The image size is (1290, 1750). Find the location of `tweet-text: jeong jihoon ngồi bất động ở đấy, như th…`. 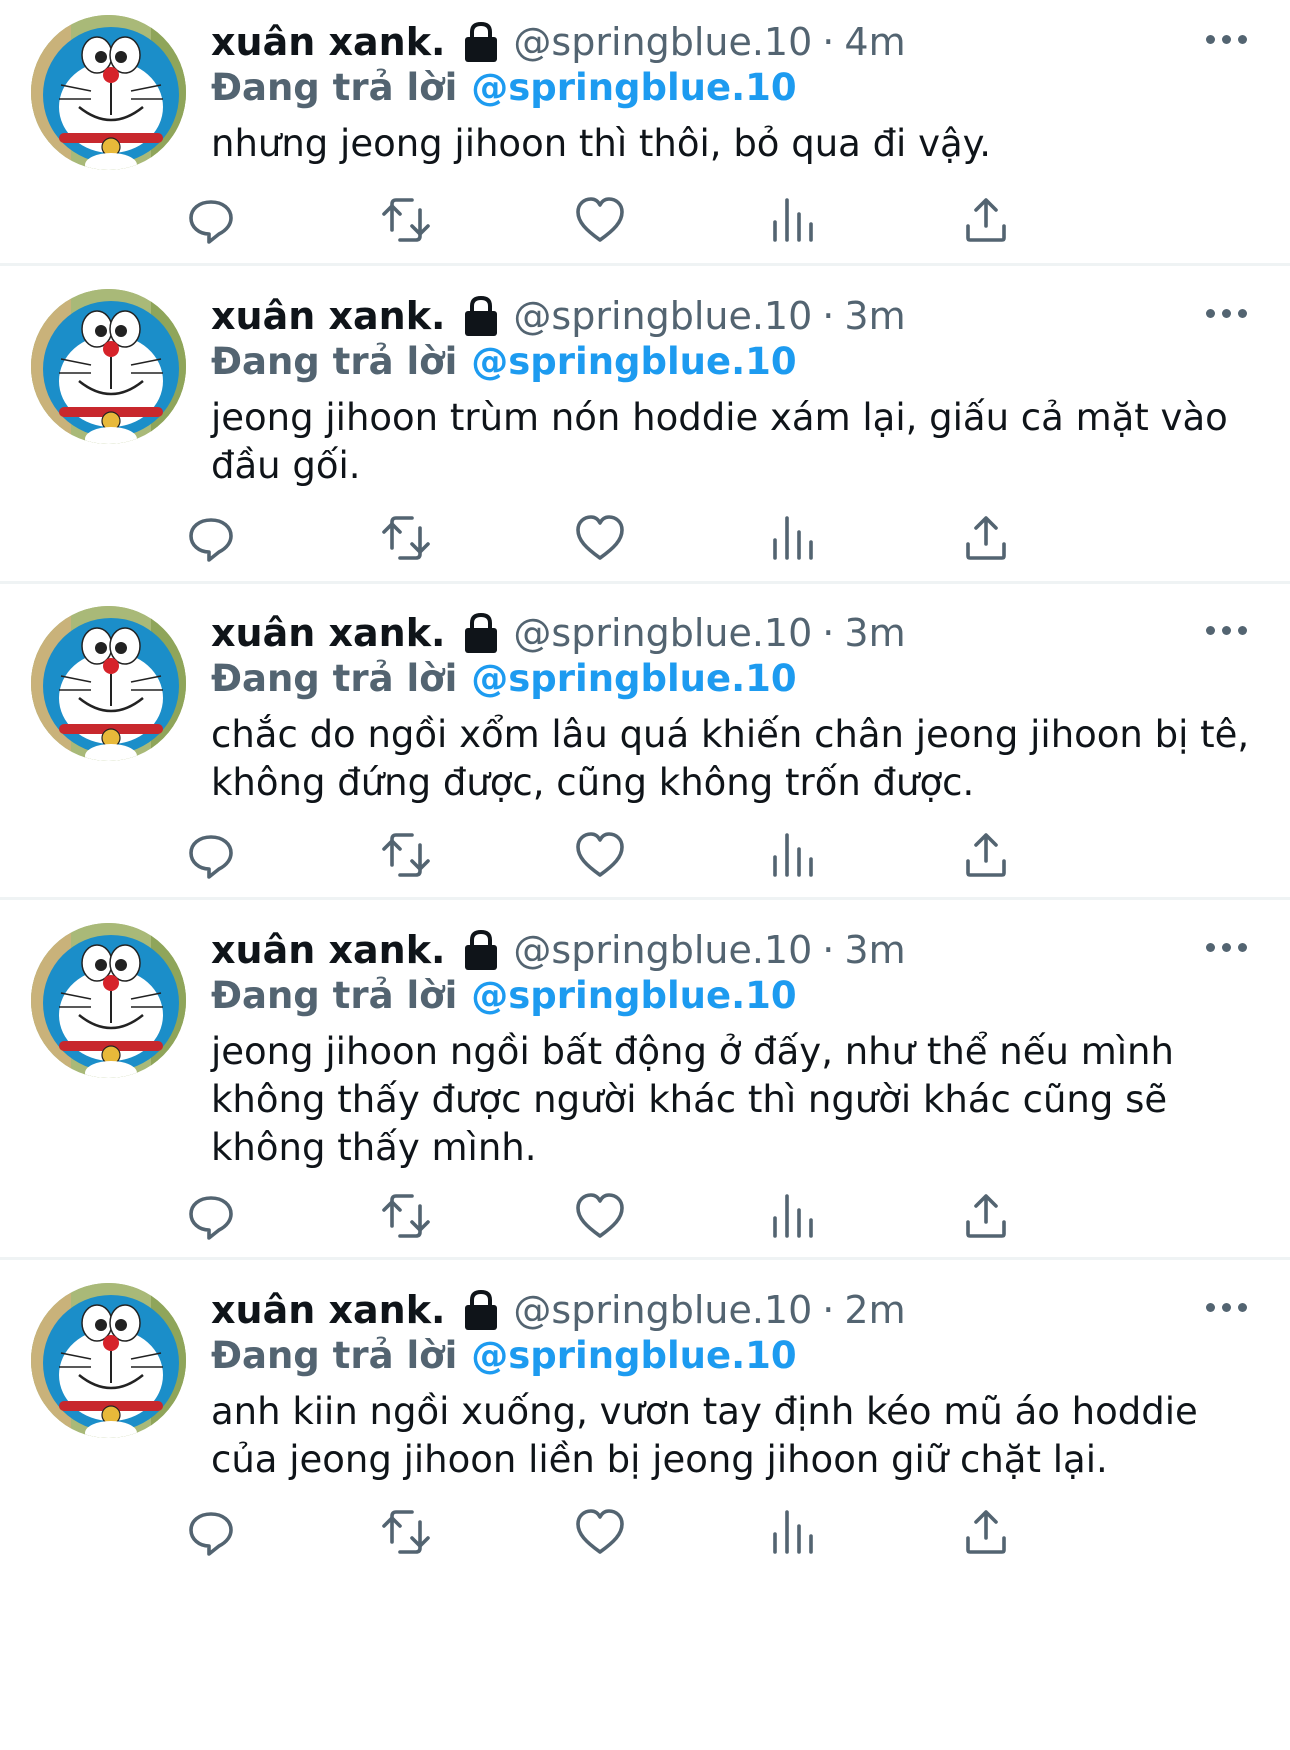

tweet-text: jeong jihoon ngồi bất động ở đấy, như th… is located at coordinates (692, 1099).